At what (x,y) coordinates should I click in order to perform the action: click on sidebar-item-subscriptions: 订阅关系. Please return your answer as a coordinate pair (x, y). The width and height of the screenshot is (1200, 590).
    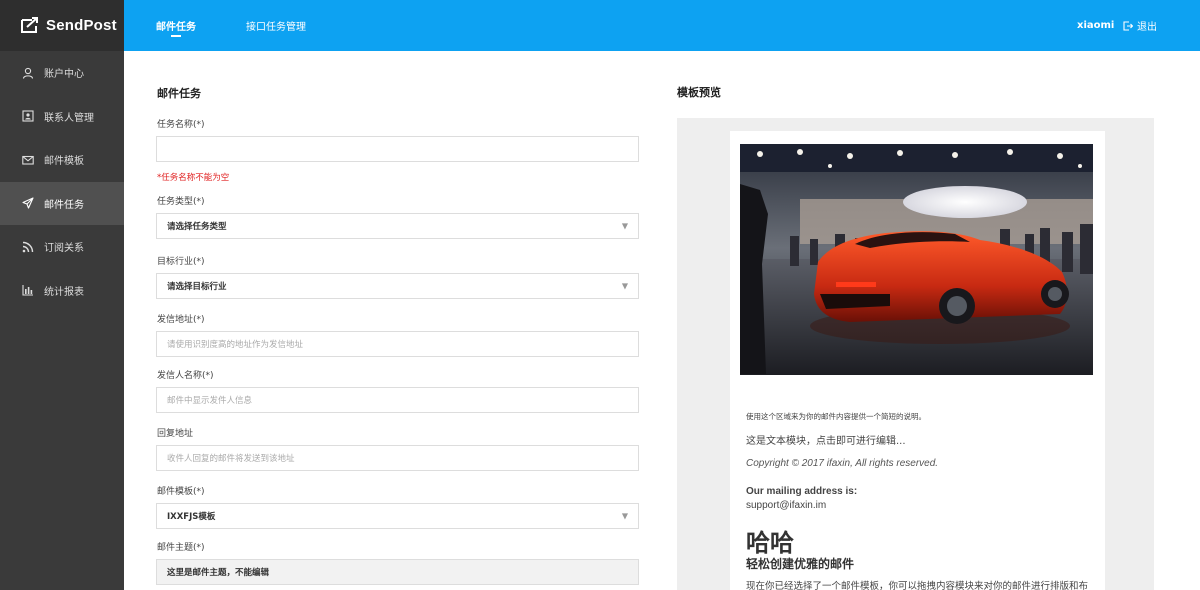
    Looking at the image, I should click on (62, 247).